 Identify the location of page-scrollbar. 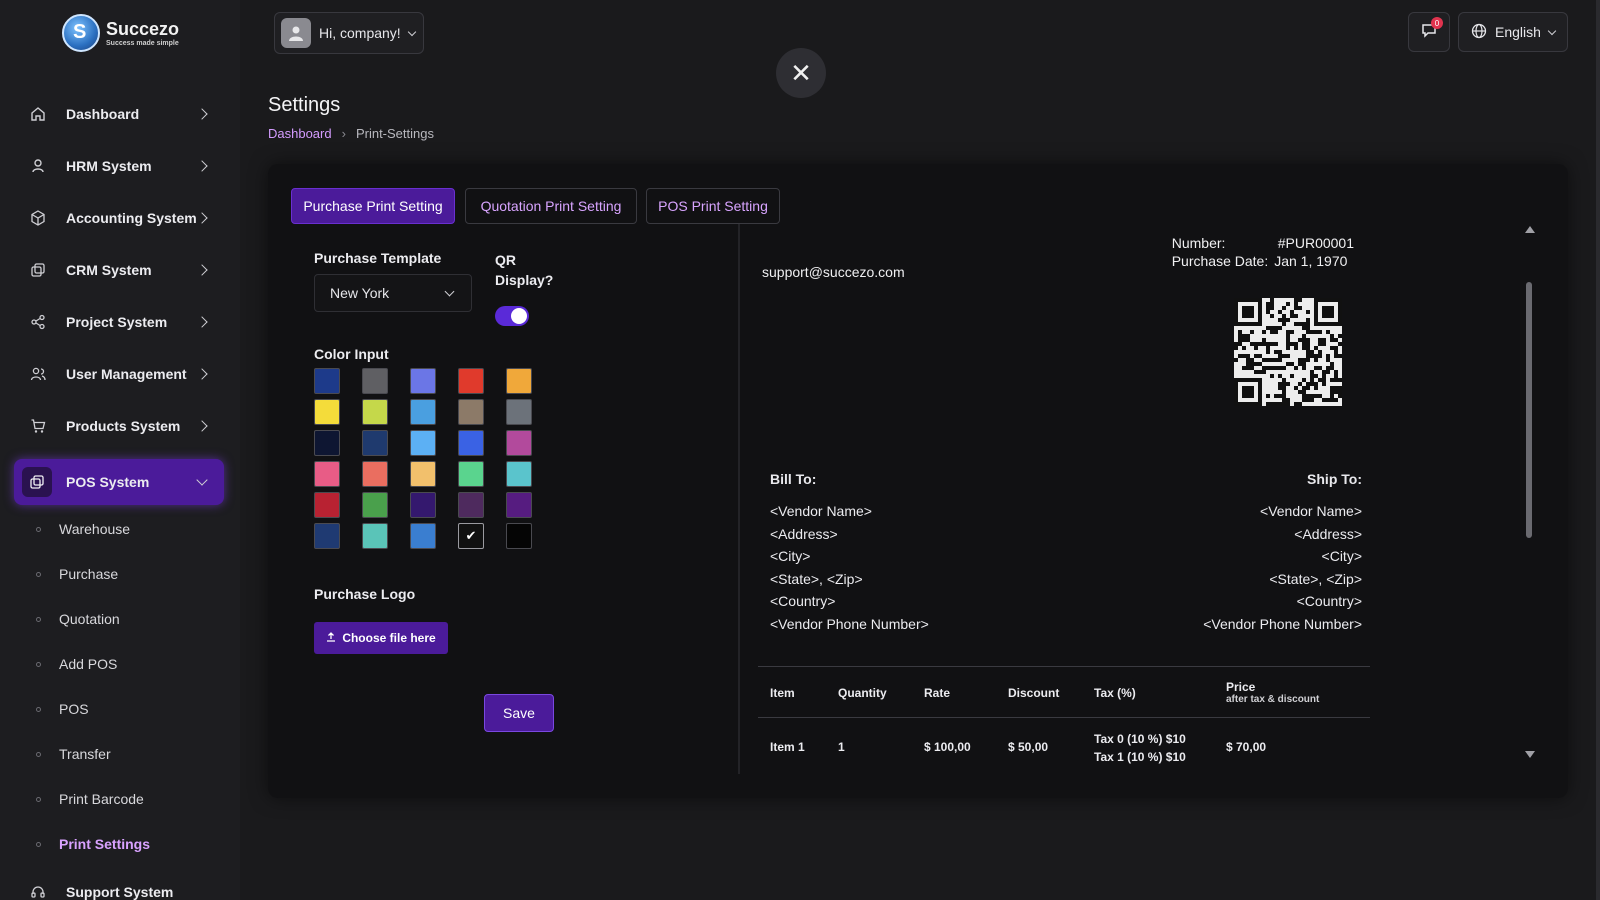
(1598, 450).